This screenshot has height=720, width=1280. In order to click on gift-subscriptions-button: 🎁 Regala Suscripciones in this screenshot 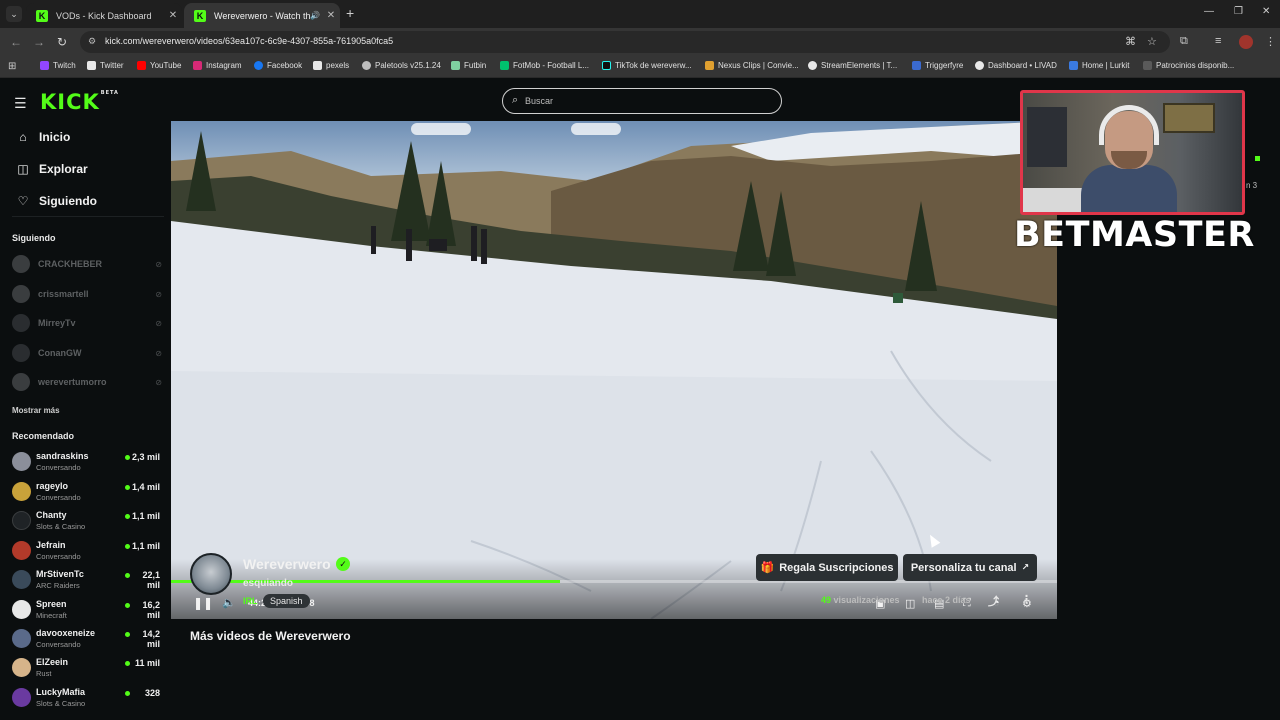, I will do `click(827, 567)`.